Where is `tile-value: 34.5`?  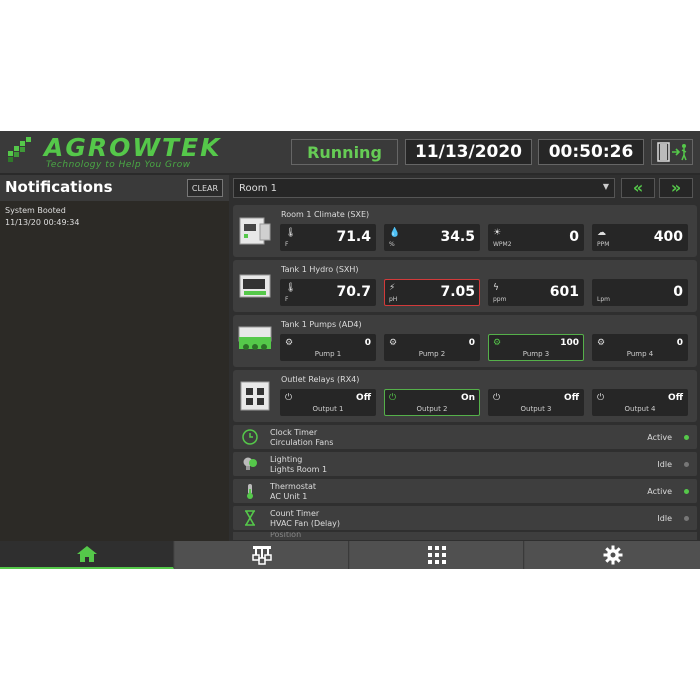
tile-value: 34.5 is located at coordinates (457, 237).